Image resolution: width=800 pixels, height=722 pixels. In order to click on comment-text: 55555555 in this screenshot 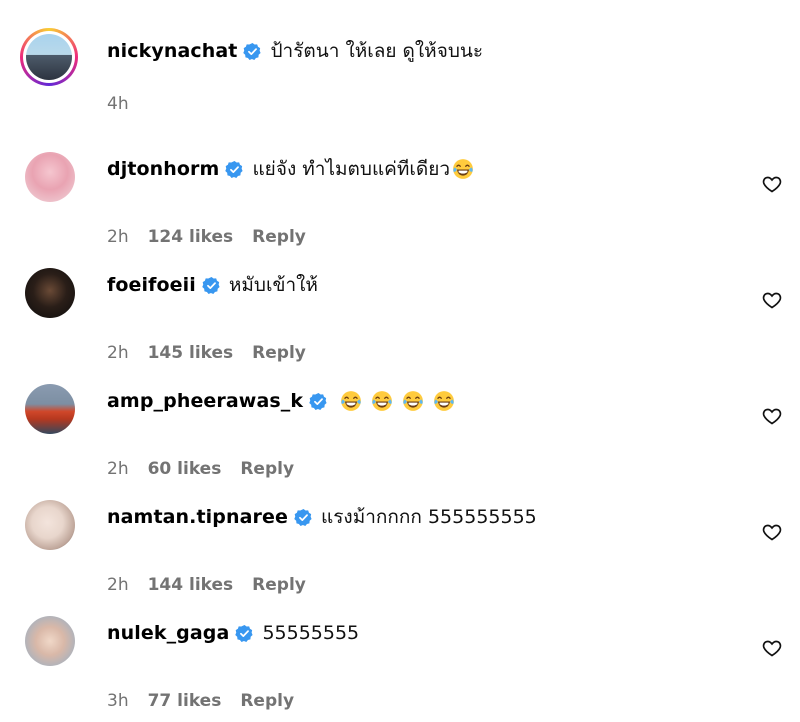, I will do `click(311, 633)`.